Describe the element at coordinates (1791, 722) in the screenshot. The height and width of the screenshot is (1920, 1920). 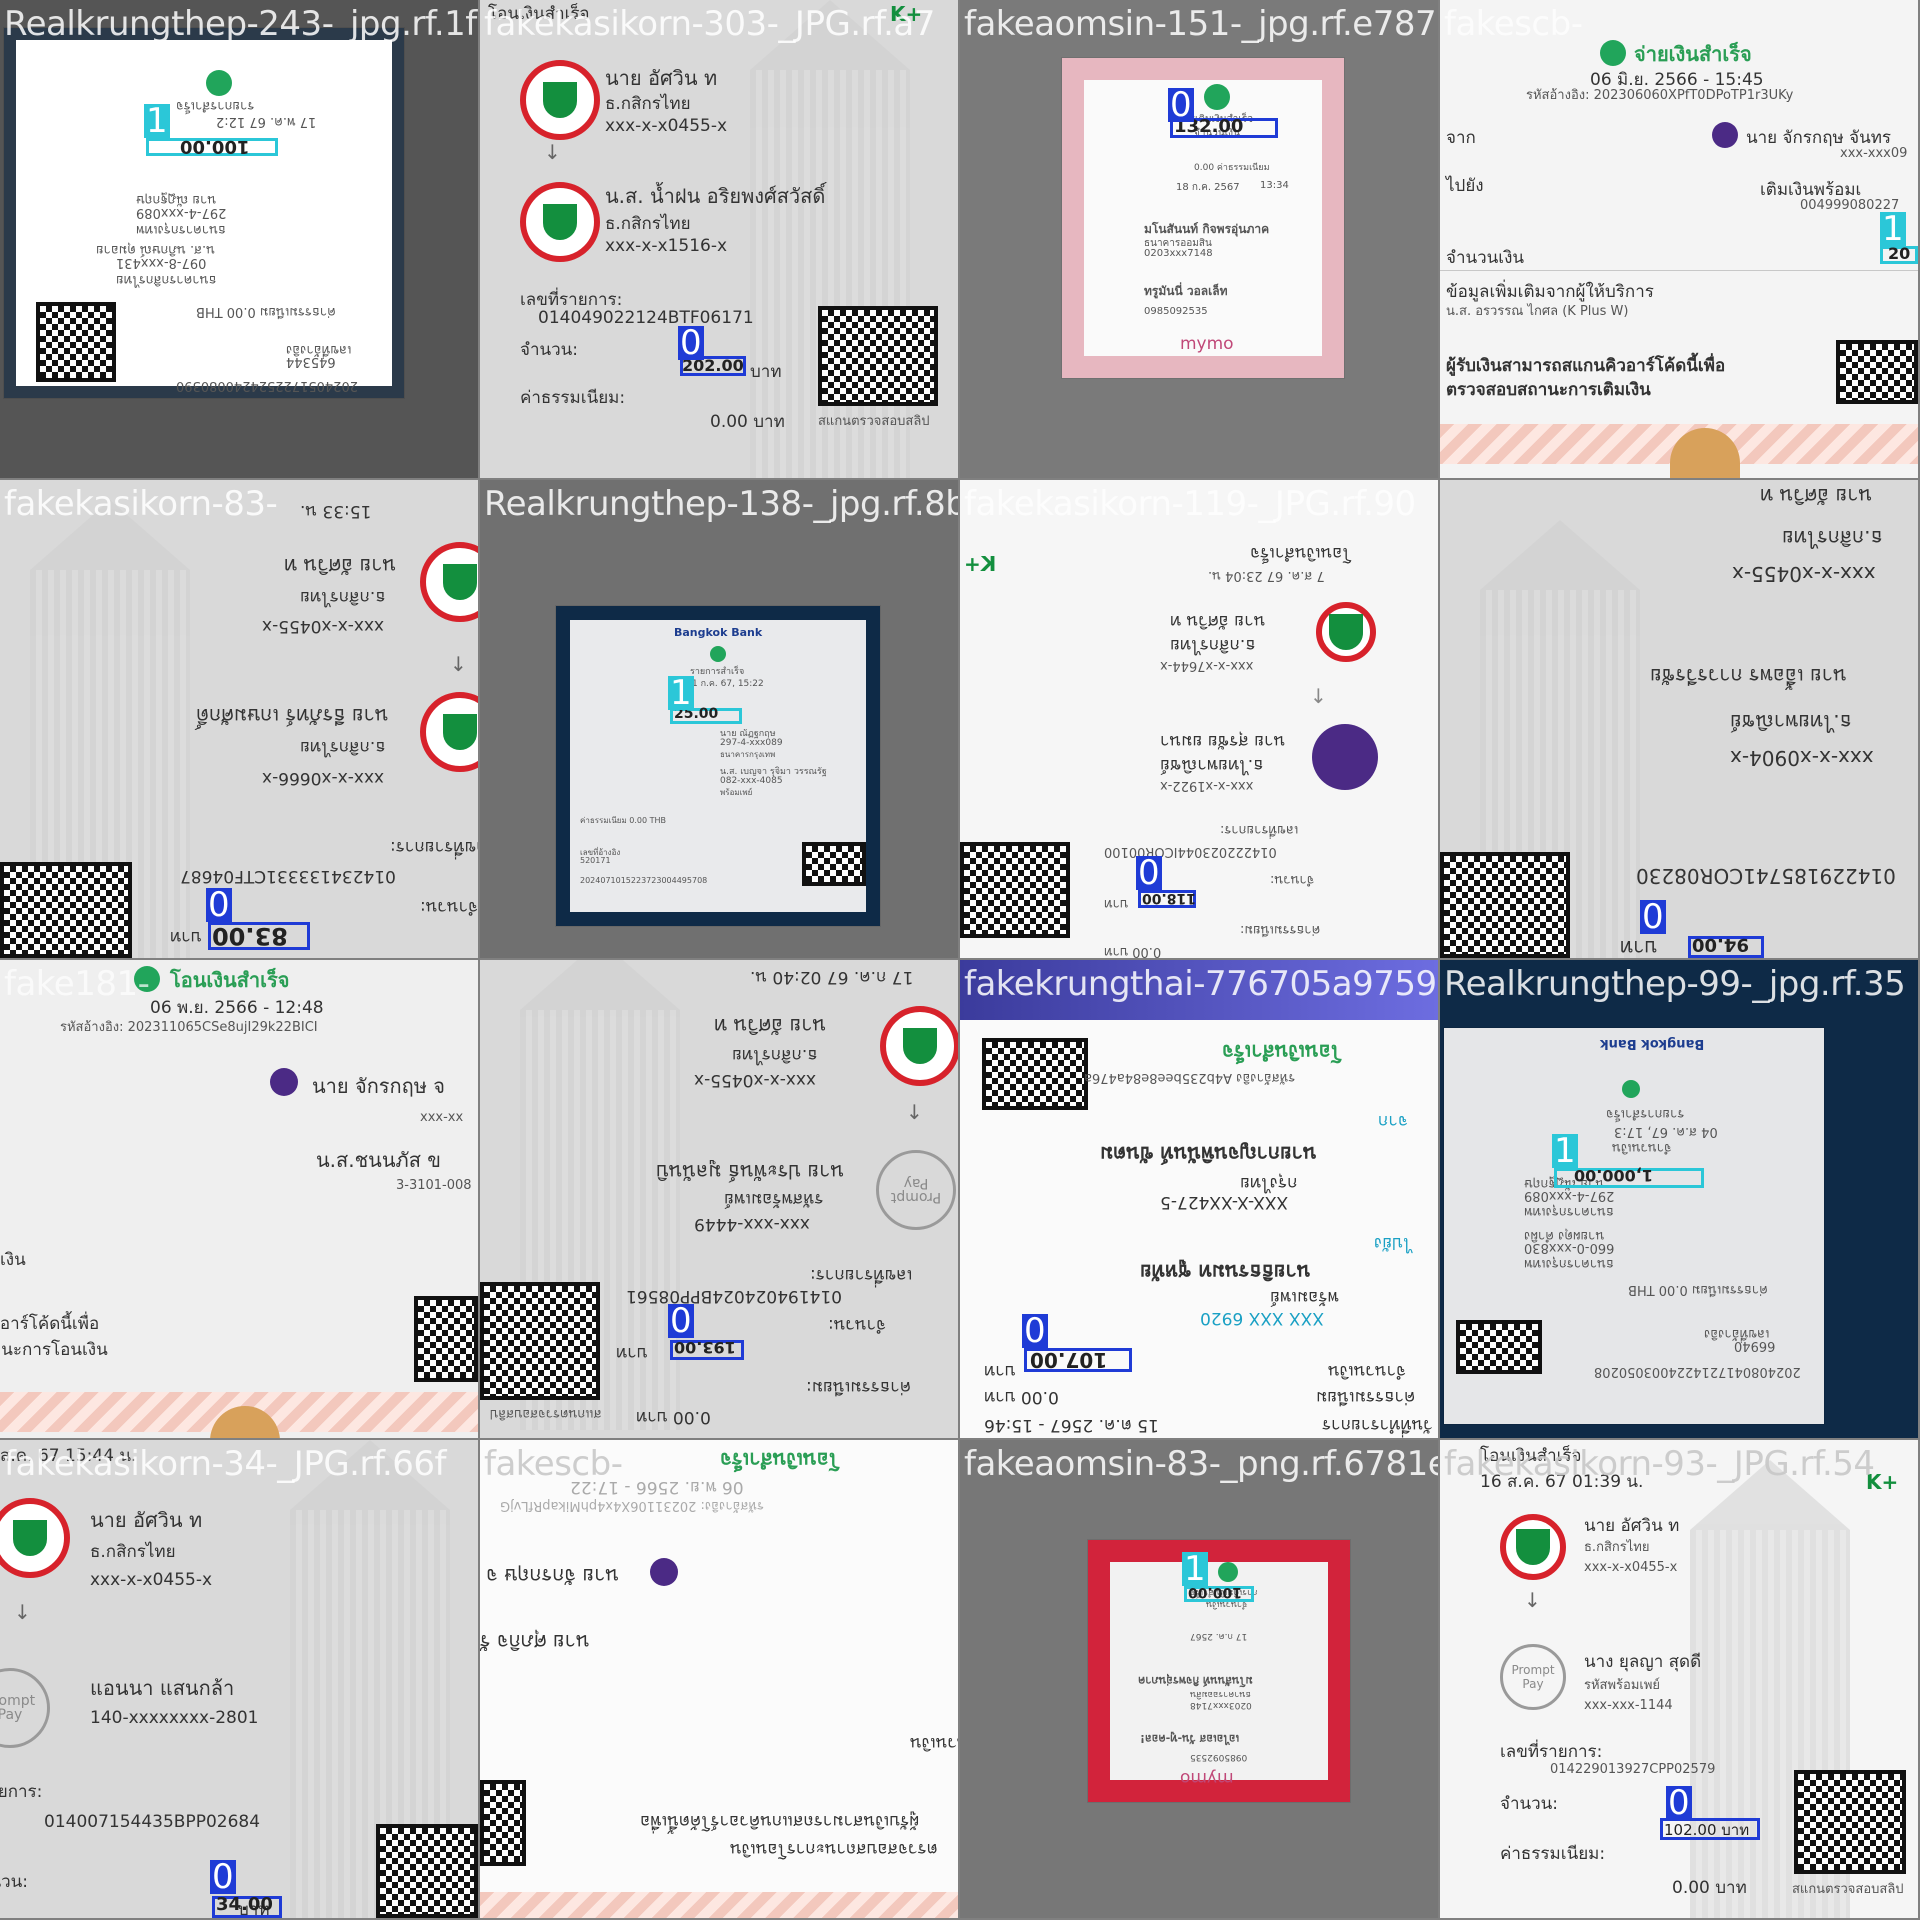
I see `recipient-bank: ธ.ไทยพาณิชย์` at that location.